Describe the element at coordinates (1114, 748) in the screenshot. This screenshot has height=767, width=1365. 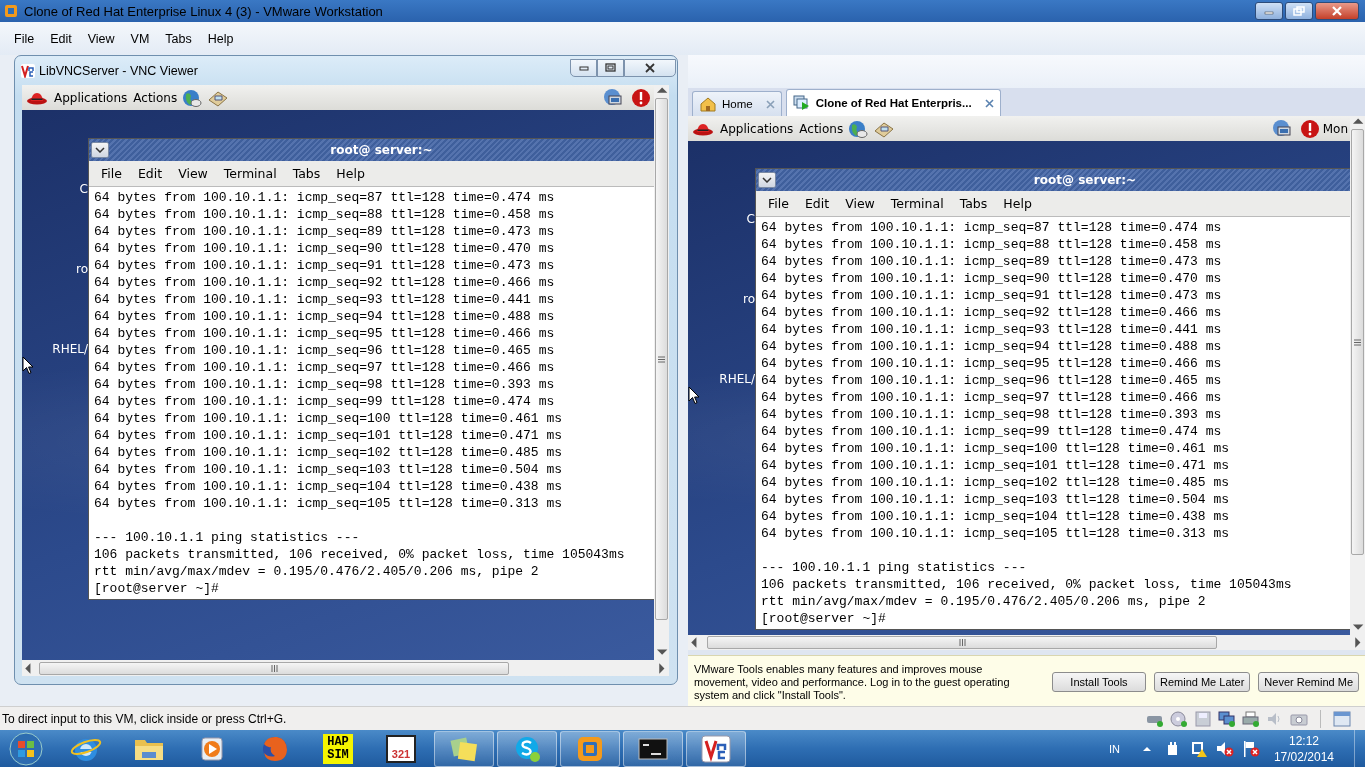
I see `language-indicator: IN` at that location.